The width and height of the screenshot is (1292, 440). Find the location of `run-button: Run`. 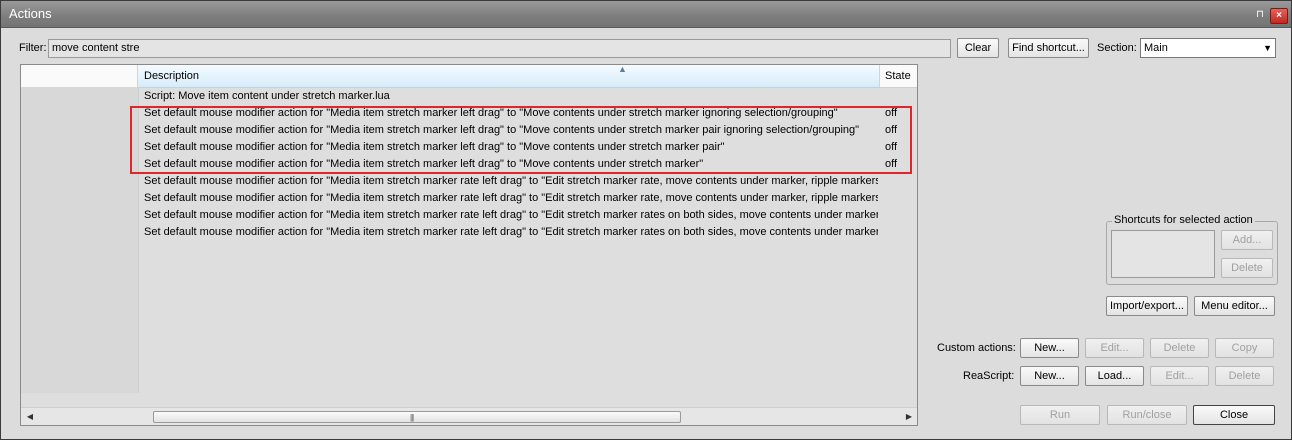

run-button: Run is located at coordinates (1060, 415).